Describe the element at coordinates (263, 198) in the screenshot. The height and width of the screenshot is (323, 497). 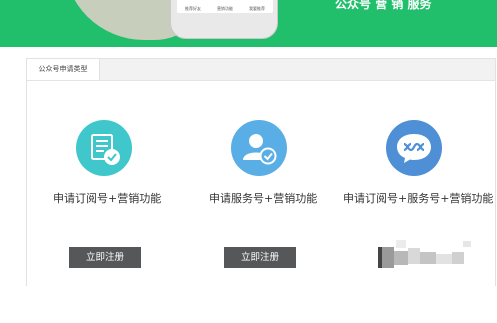
I see `card-2-label: 申请服务号+营销功能` at that location.